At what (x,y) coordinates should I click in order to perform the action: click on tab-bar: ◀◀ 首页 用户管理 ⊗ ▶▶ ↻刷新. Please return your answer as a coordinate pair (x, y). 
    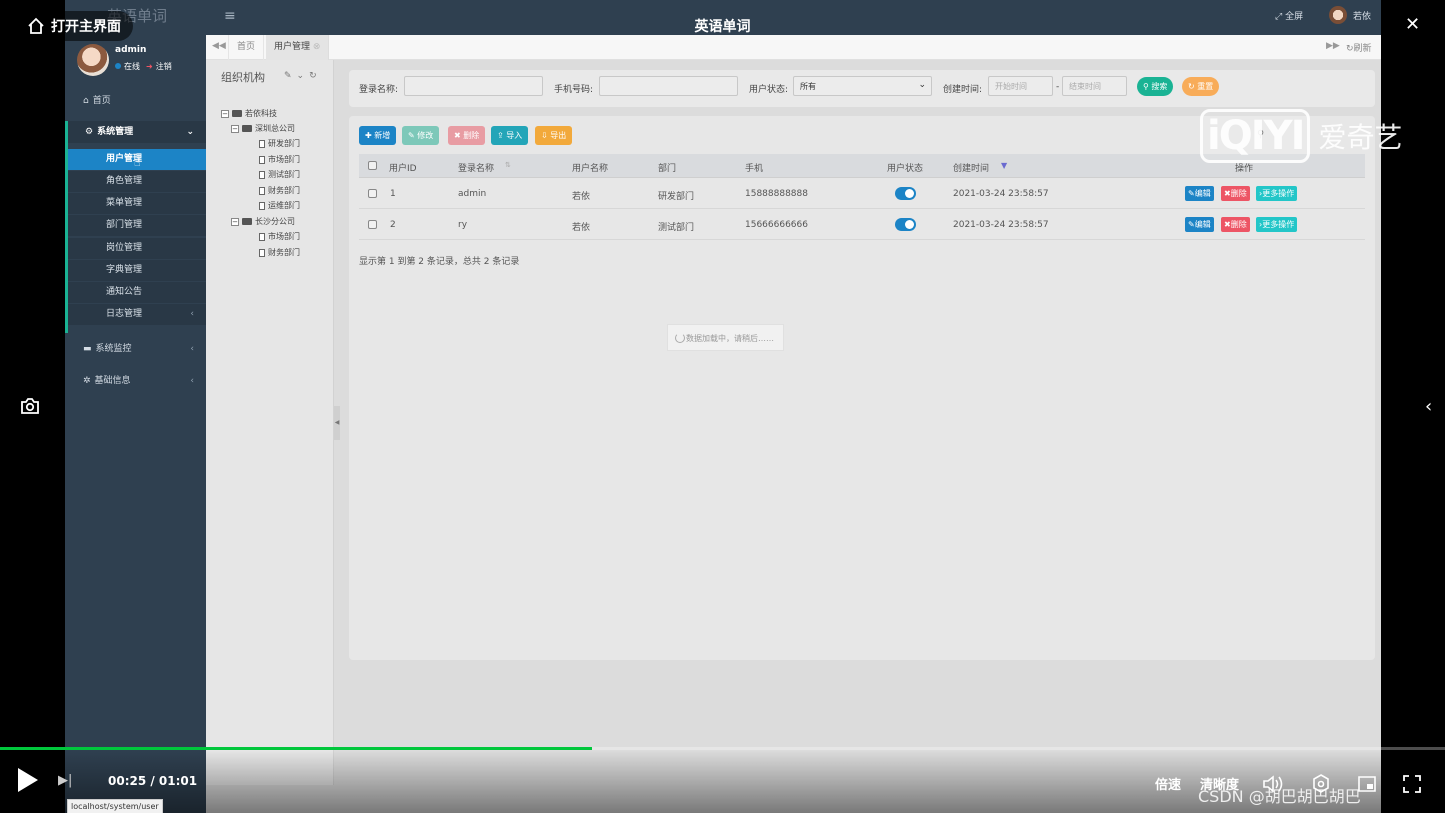
    Looking at the image, I should click on (793, 47).